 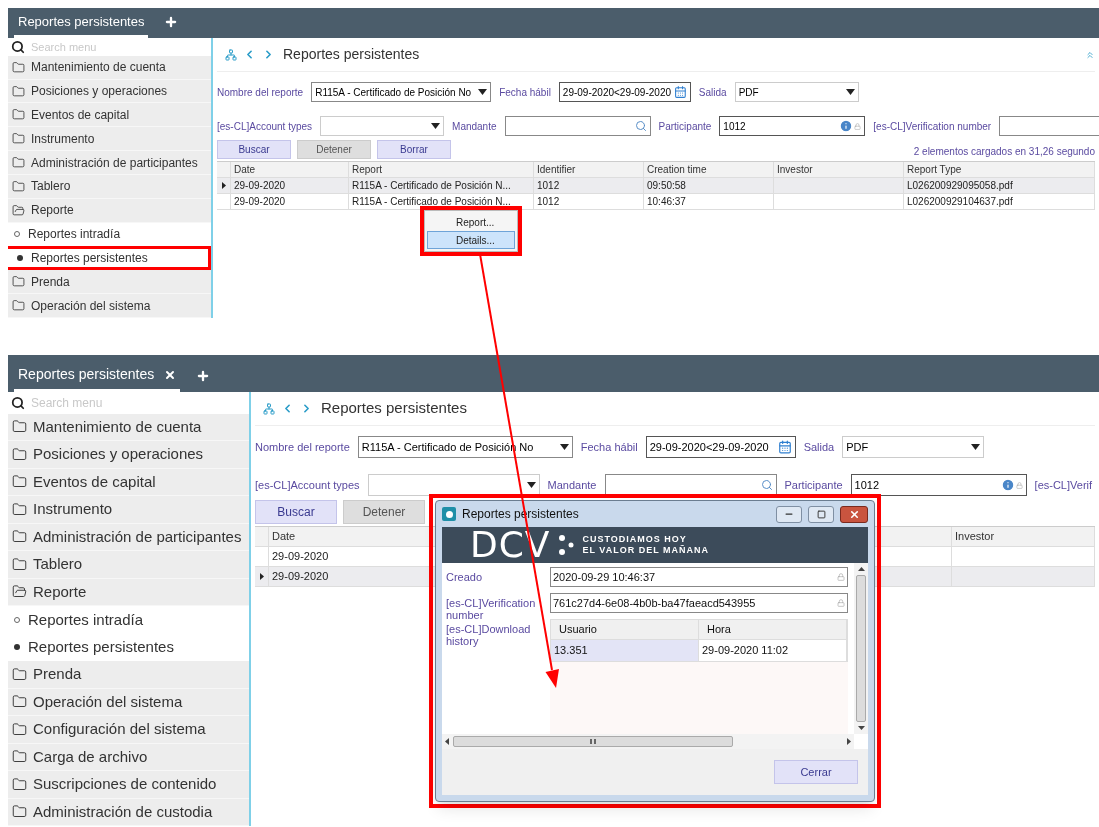 I want to click on table-cell: 29-09-2020 11:02, so click(x=773, y=650).